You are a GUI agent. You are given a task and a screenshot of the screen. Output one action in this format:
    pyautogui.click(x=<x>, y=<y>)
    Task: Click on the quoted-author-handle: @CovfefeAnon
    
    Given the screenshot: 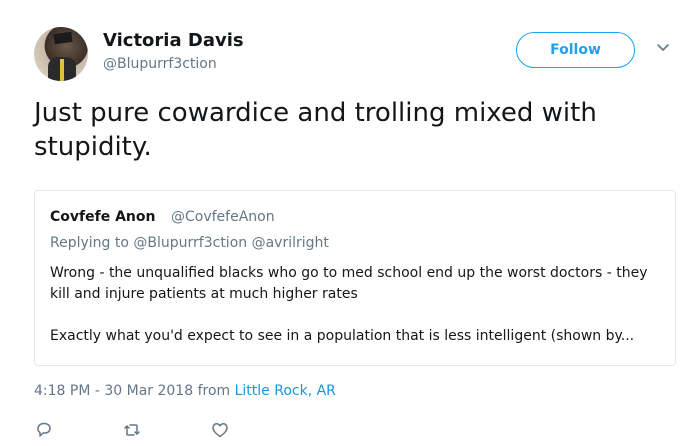 What is the action you would take?
    pyautogui.click(x=223, y=217)
    